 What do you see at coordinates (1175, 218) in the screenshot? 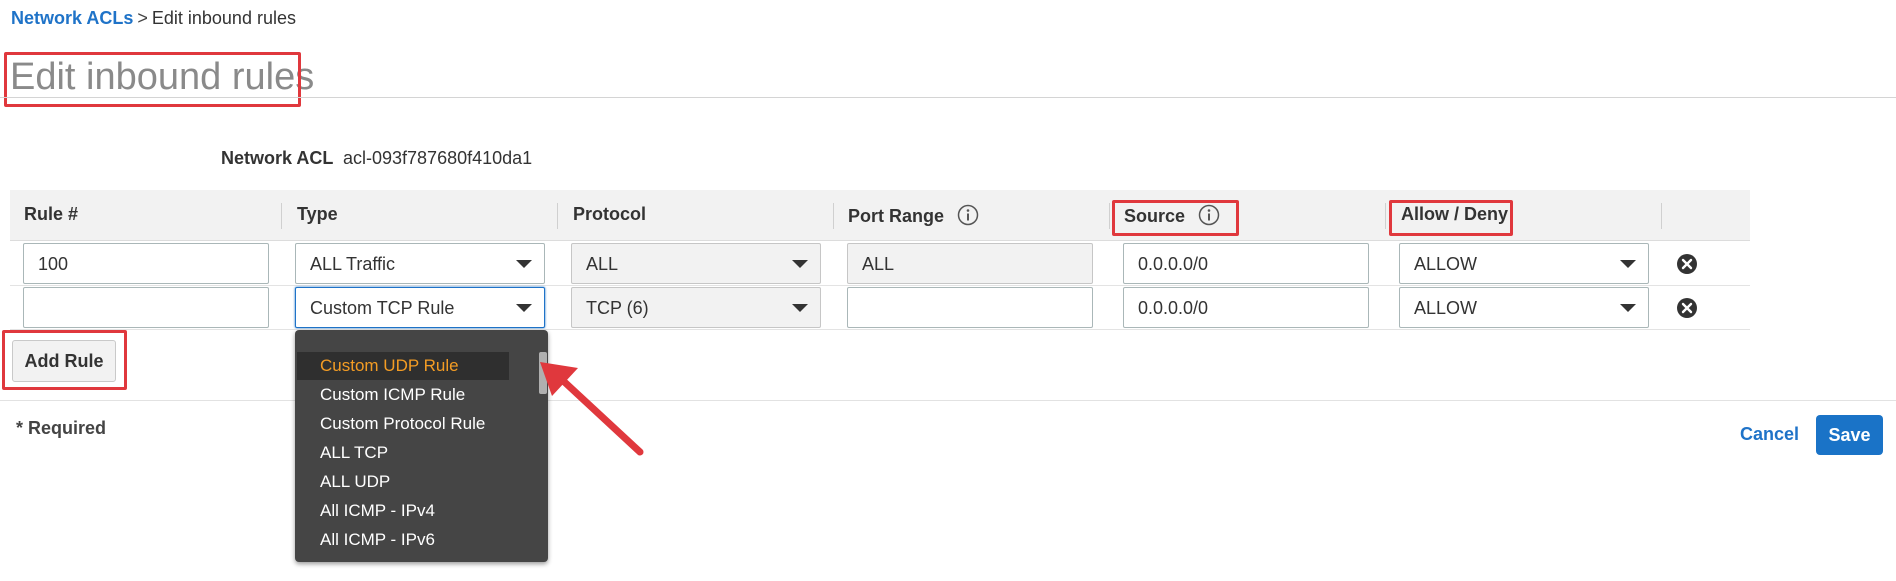
I see `annotation-box-source` at bounding box center [1175, 218].